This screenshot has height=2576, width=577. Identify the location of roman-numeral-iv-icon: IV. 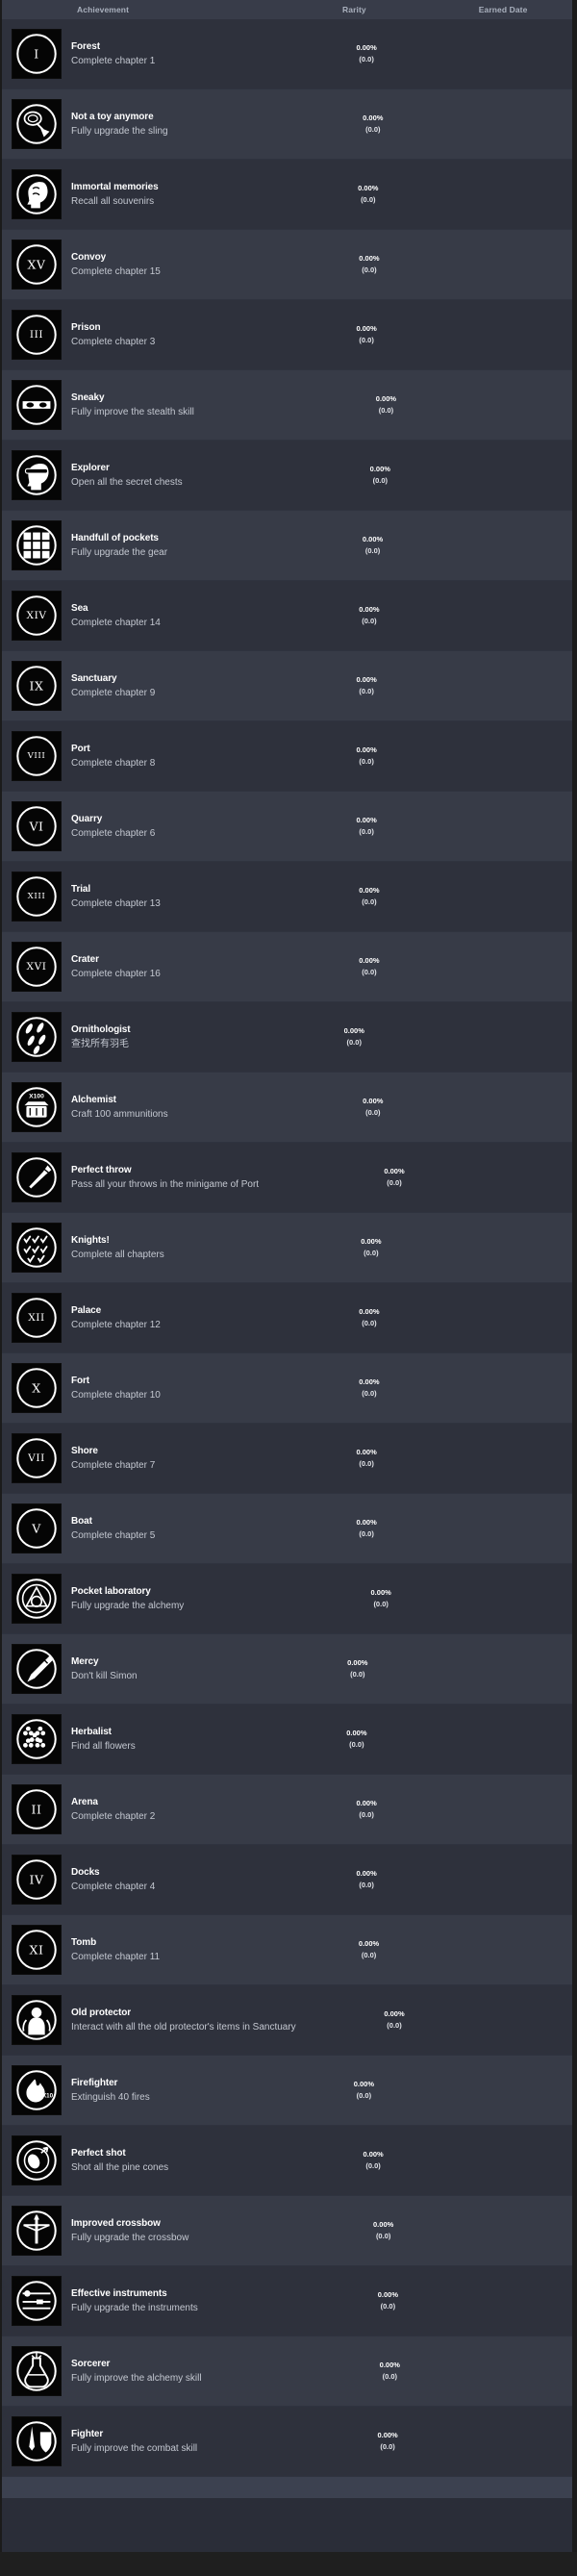
(37, 1880).